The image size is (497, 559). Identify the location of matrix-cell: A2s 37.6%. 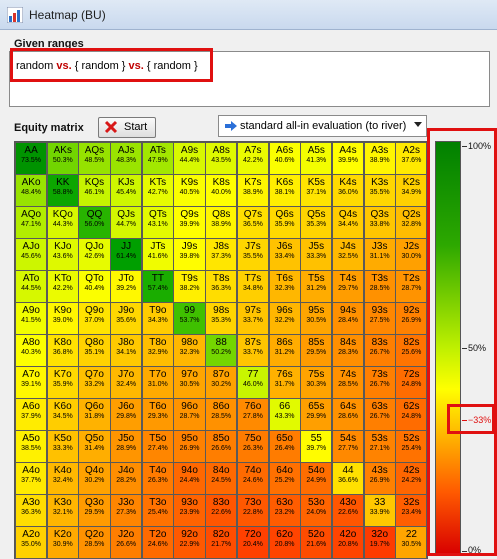
(411, 158).